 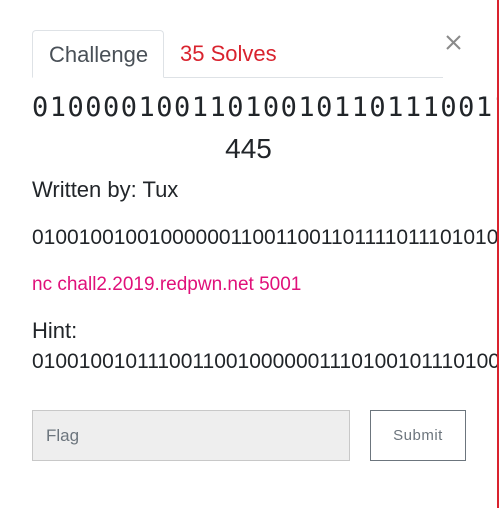 What do you see at coordinates (228, 53) in the screenshot?
I see `tab-solves: 35 Solves` at bounding box center [228, 53].